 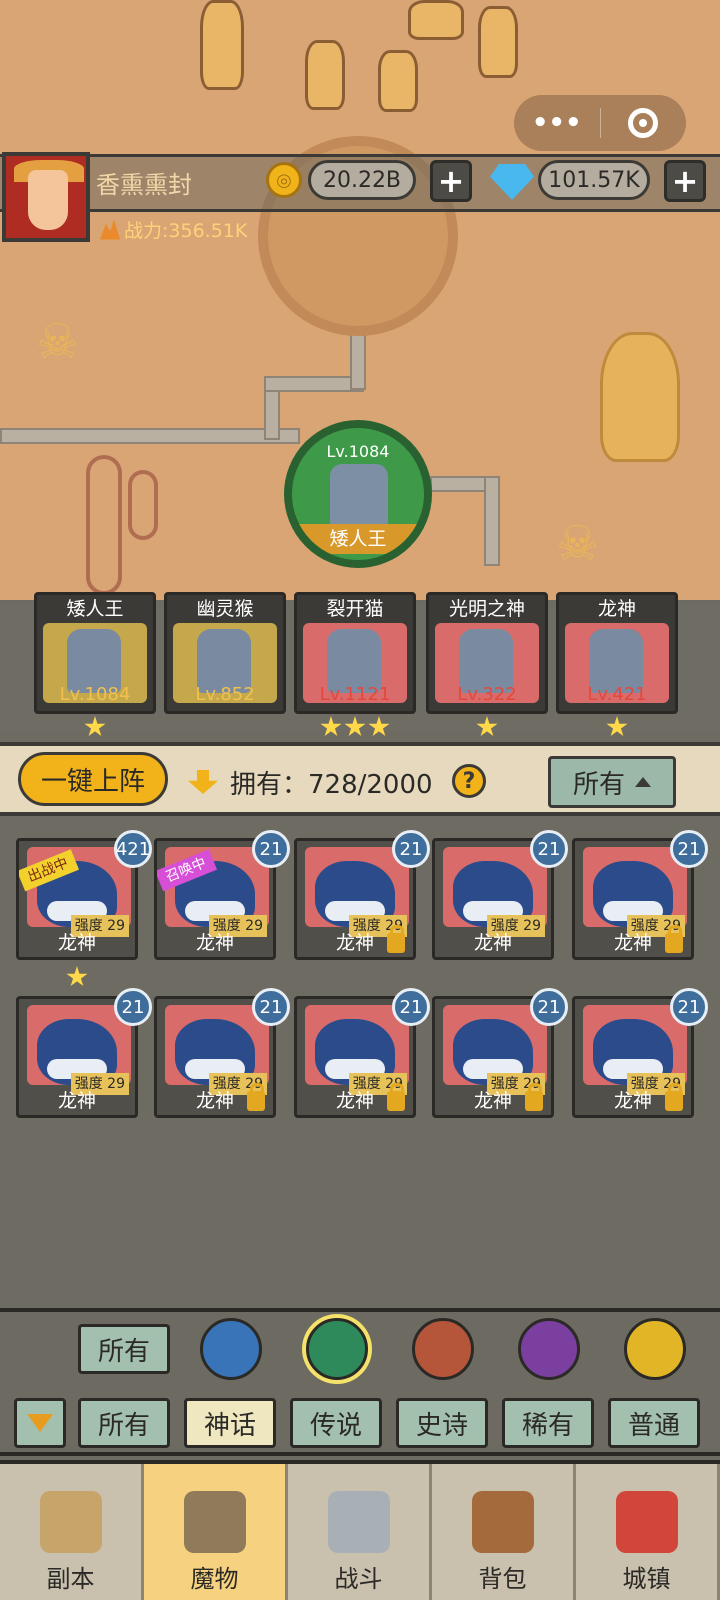 I want to click on nav-label: 战斗, so click(x=358, y=1579).